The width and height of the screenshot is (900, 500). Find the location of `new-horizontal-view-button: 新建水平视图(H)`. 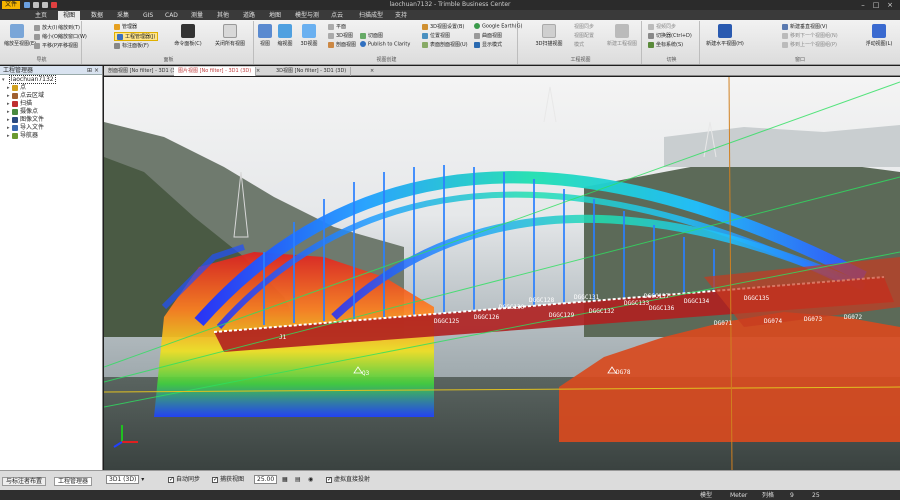

new-horizontal-view-button: 新建水平视图(H) is located at coordinates (725, 35).